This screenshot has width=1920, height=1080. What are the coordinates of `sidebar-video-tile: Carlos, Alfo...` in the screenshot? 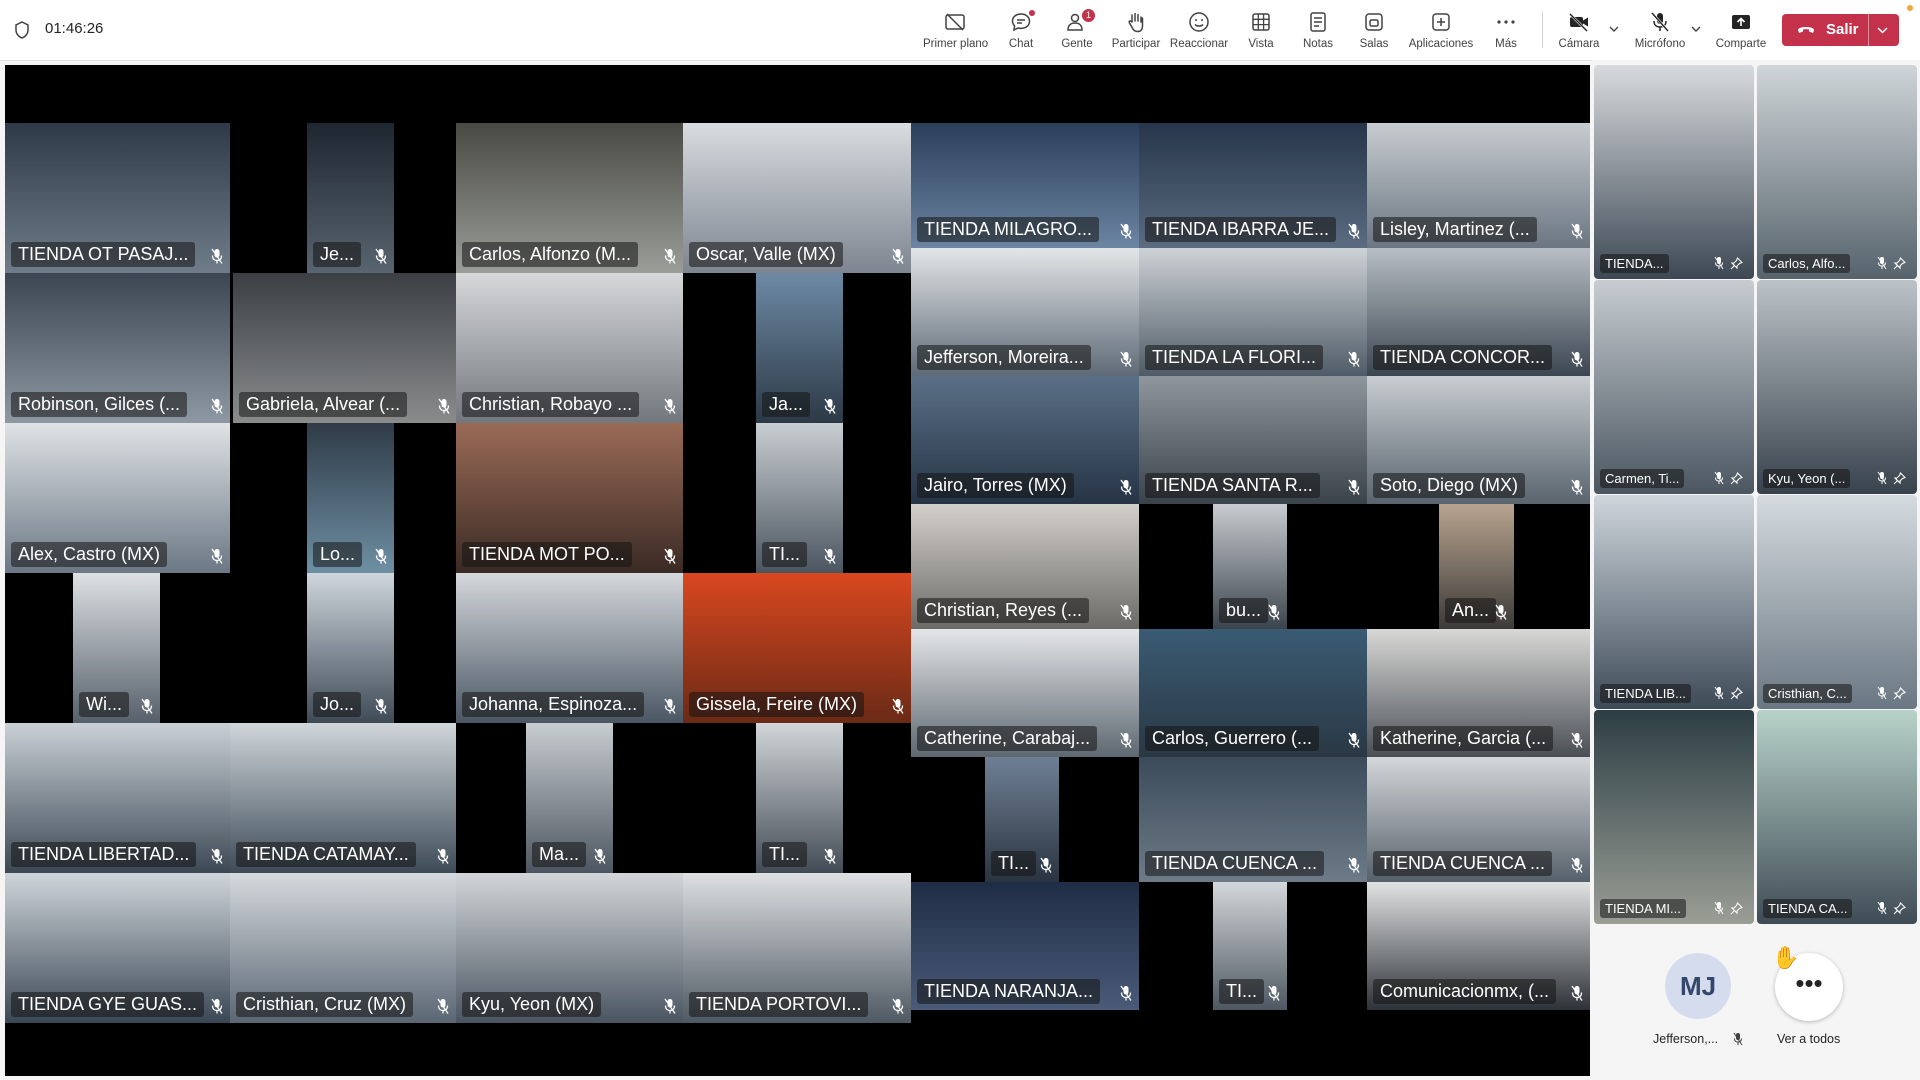 It's located at (1837, 172).